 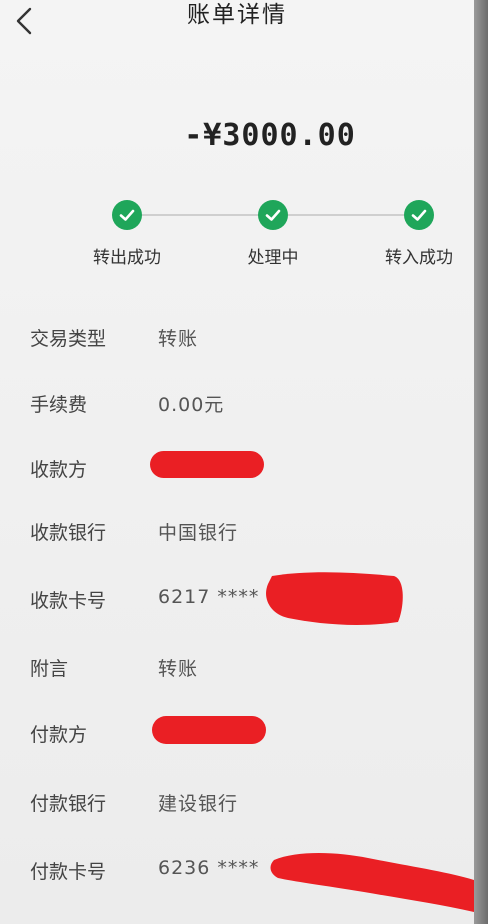 I want to click on payer-redaction, so click(x=209, y=730).